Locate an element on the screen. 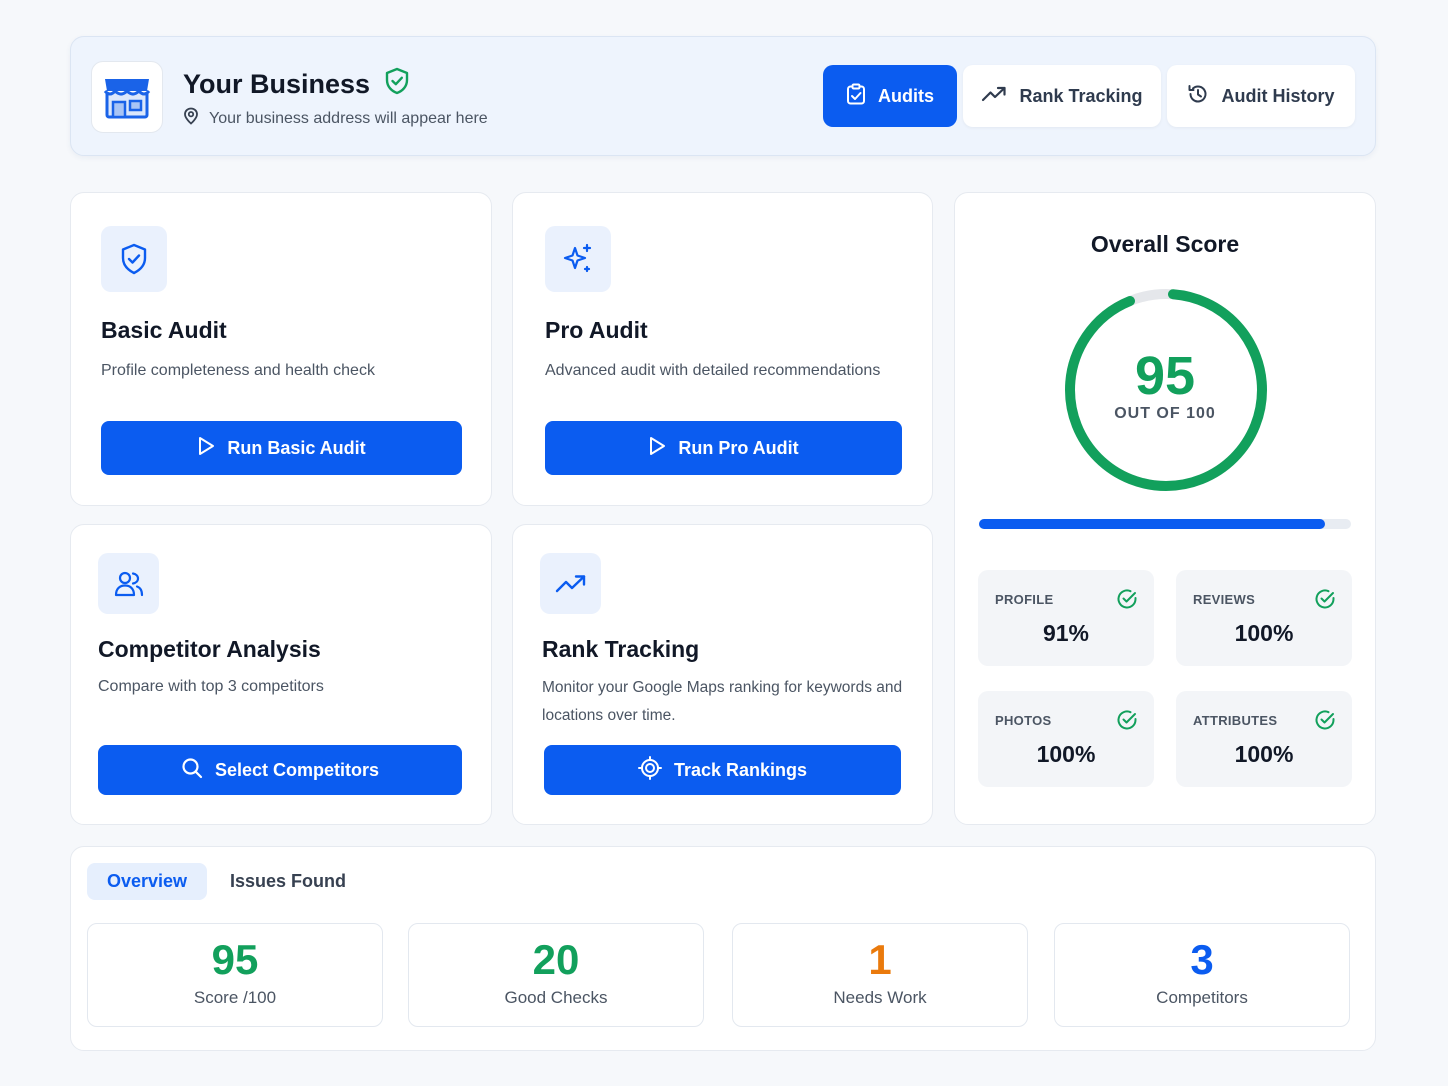 The height and width of the screenshot is (1086, 1448). stat-value: 95 is located at coordinates (235, 959).